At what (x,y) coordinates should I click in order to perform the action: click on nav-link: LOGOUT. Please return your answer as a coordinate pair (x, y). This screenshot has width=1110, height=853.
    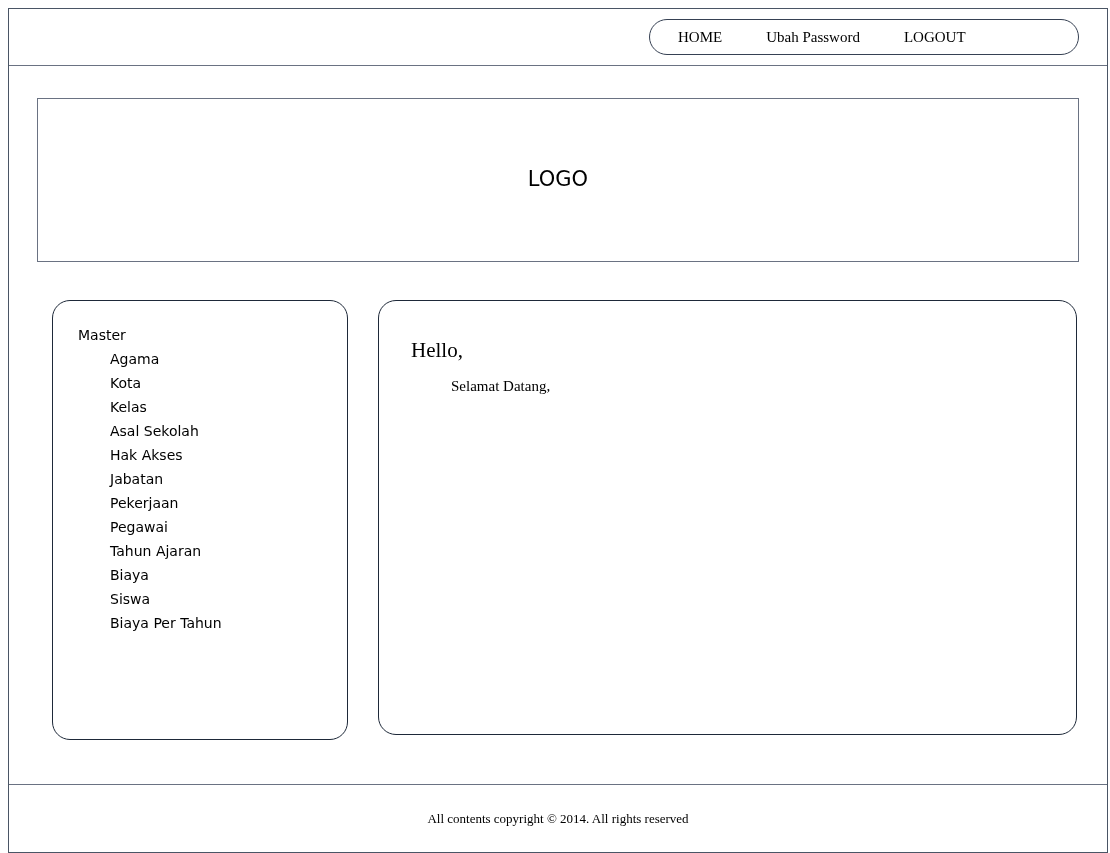
    Looking at the image, I should click on (934, 37).